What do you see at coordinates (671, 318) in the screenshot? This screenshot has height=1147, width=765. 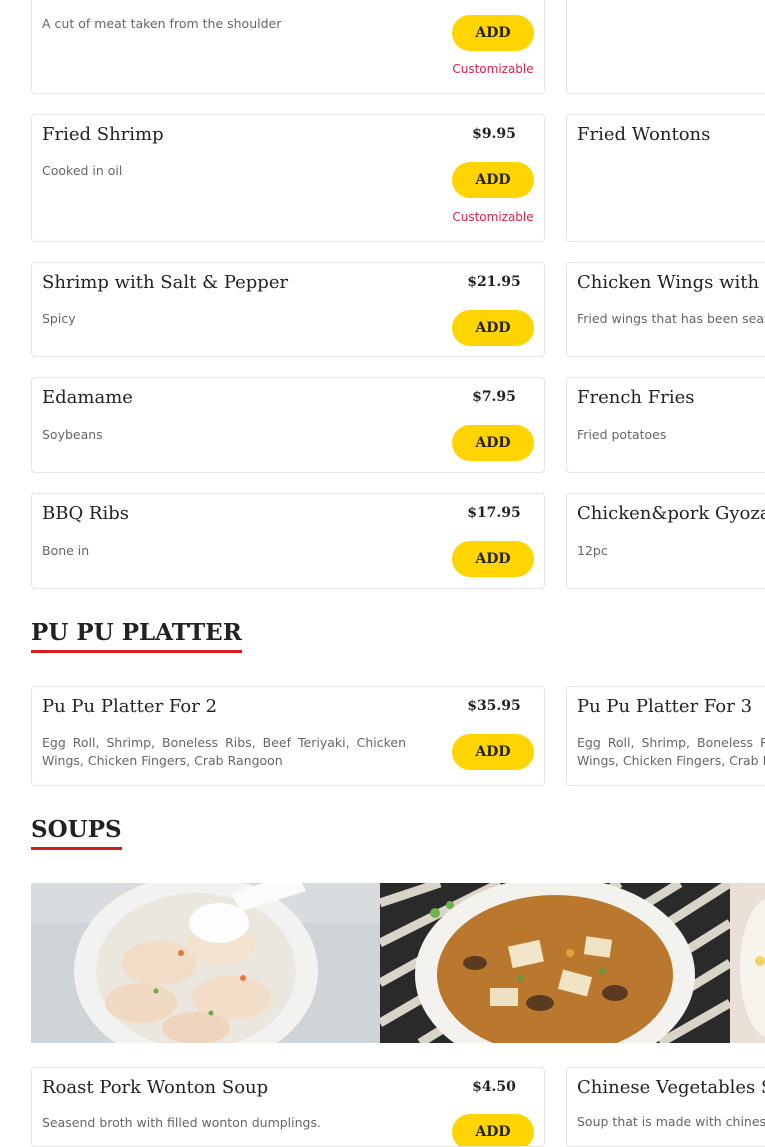 I see `item-description: Fried wings that has been seasoned` at bounding box center [671, 318].